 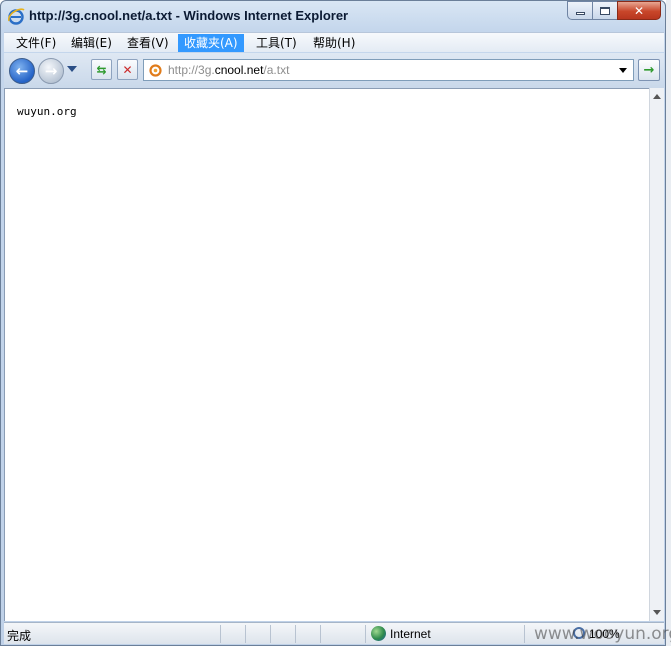 I want to click on stop-button: ✕, so click(x=127, y=69).